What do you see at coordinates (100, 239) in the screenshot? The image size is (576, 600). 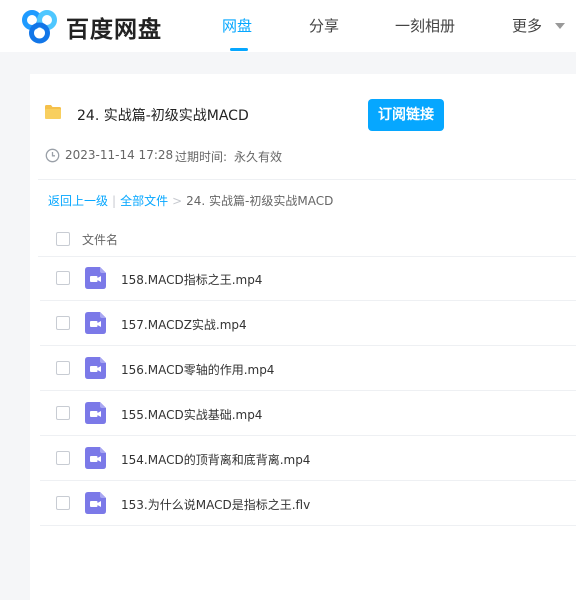 I see `column-header-file-name: 文件名` at bounding box center [100, 239].